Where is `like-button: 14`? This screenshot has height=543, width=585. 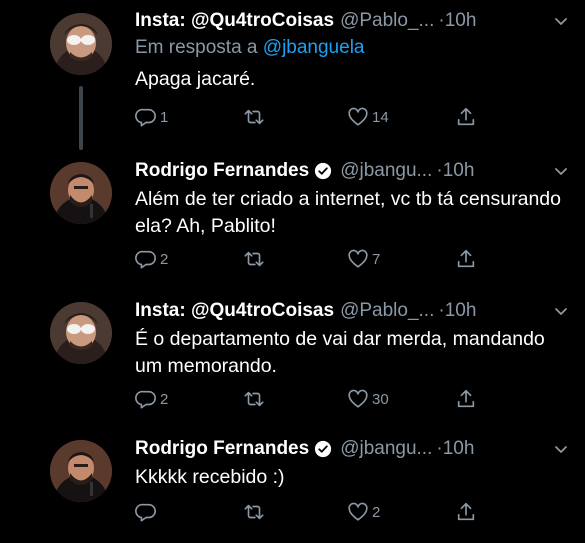
like-button: 14 is located at coordinates (368, 117).